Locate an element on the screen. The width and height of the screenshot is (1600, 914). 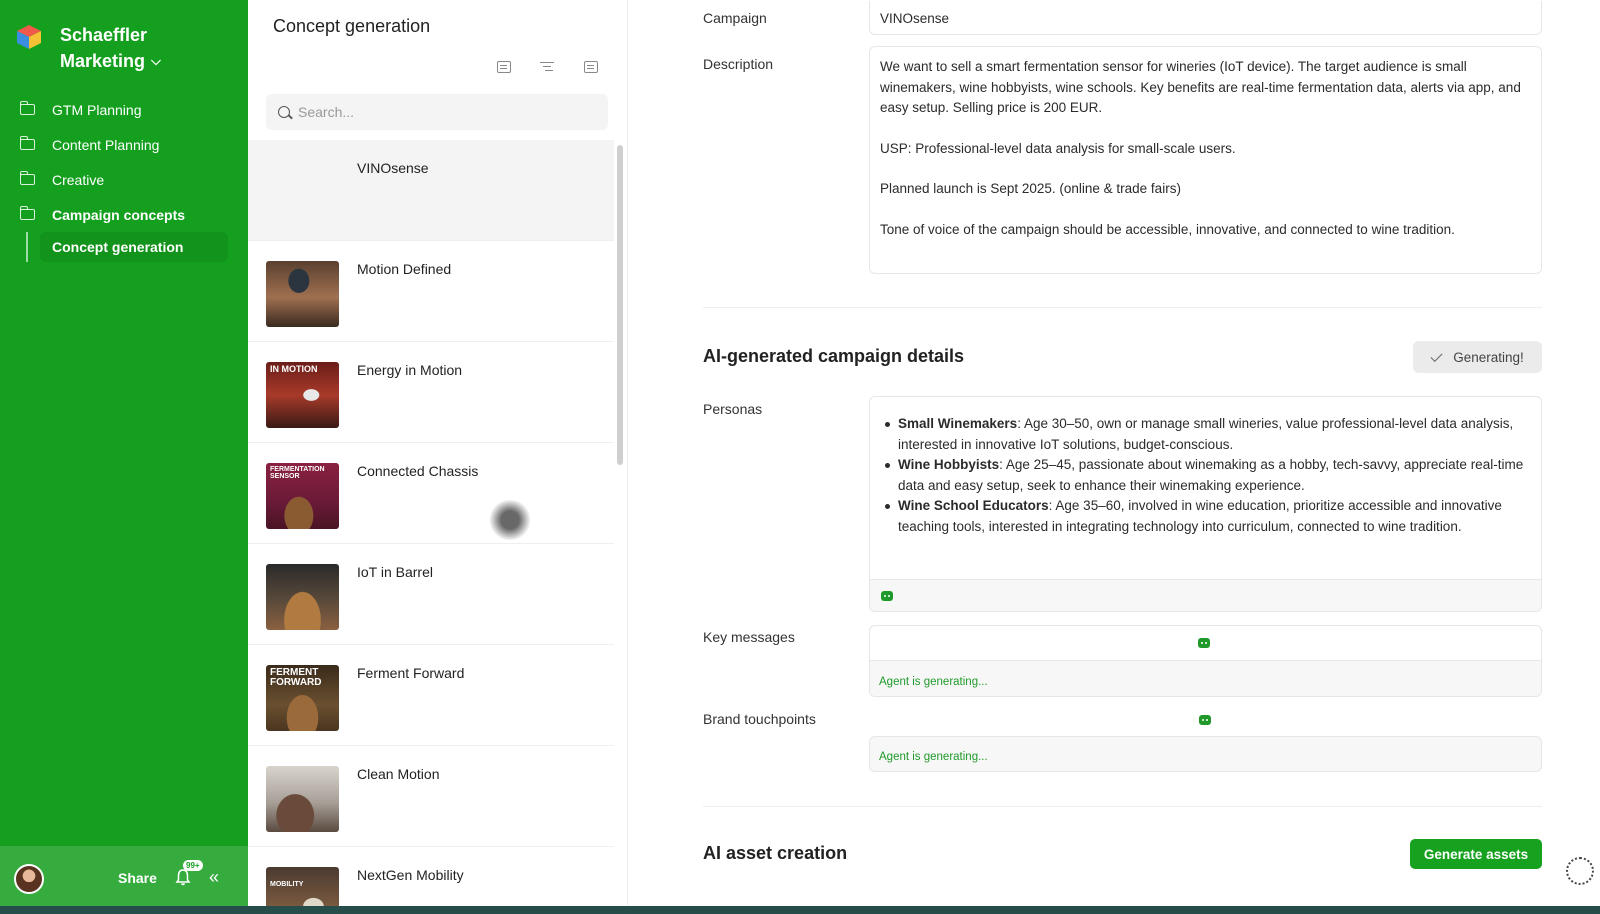
thumbnail-text: IN MOTION is located at coordinates (294, 369).